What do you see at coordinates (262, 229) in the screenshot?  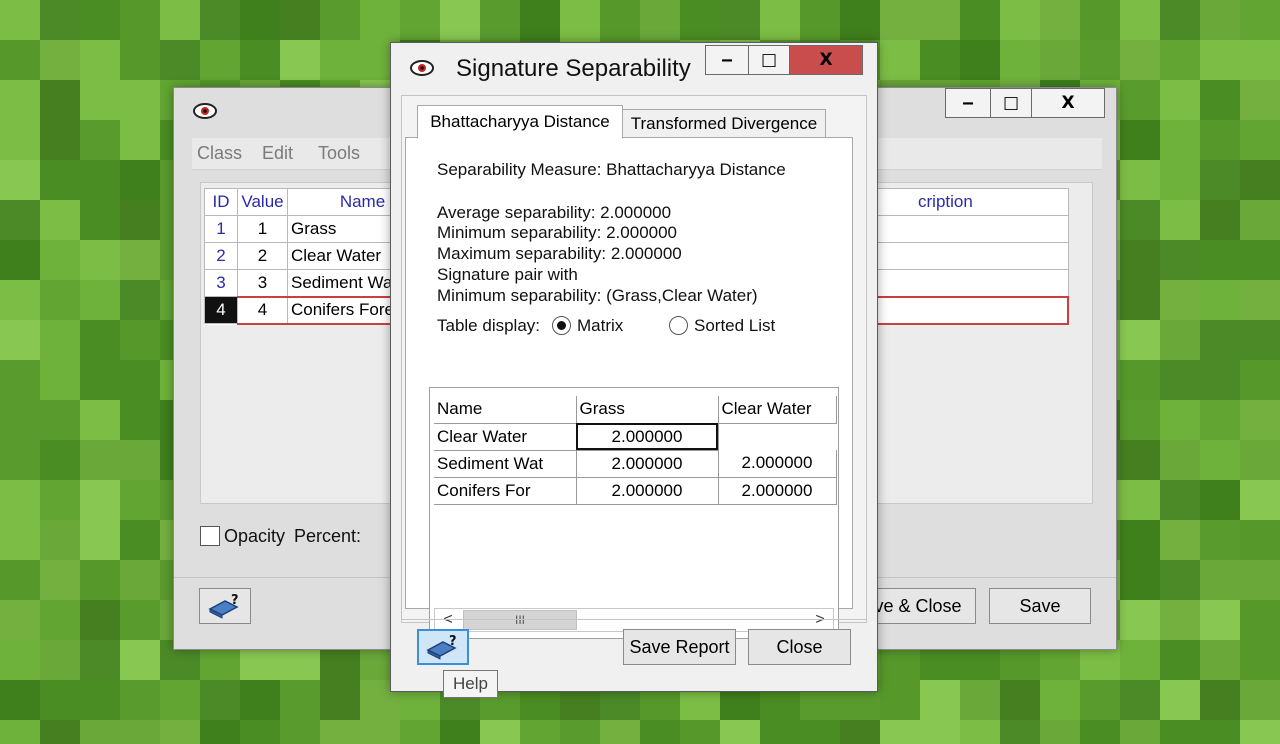 I see `row-value: 1` at bounding box center [262, 229].